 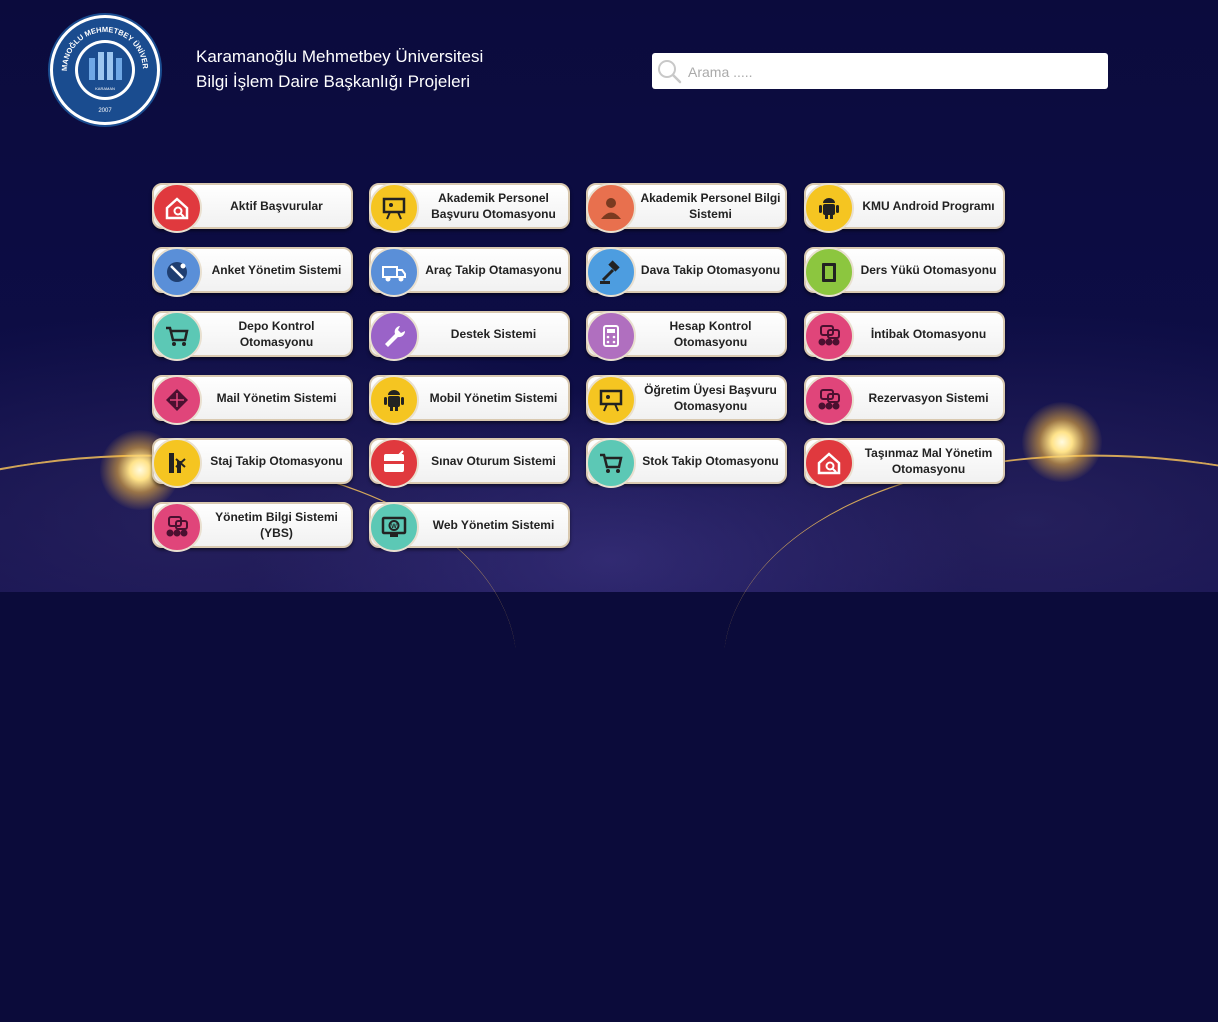 What do you see at coordinates (493, 461) in the screenshot?
I see `project-label: Sınav Oturum Sistemi` at bounding box center [493, 461].